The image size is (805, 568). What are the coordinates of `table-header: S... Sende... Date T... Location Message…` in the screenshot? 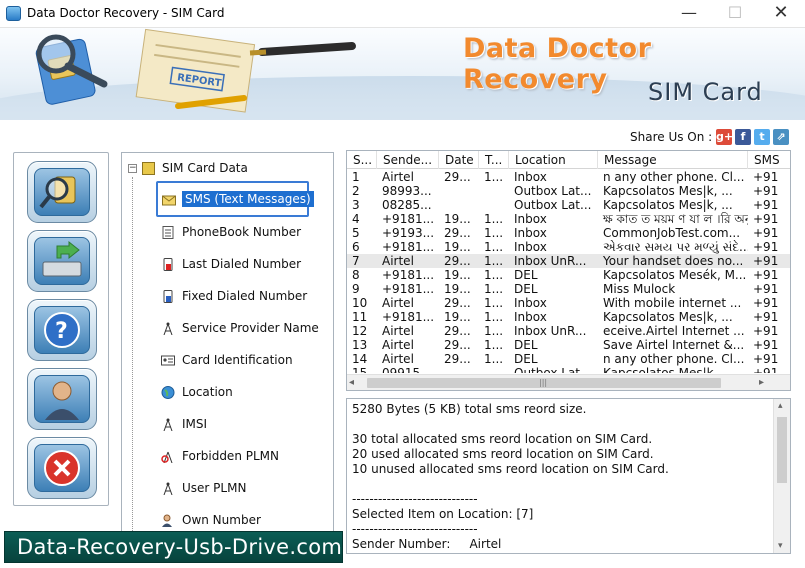 It's located at (568, 160).